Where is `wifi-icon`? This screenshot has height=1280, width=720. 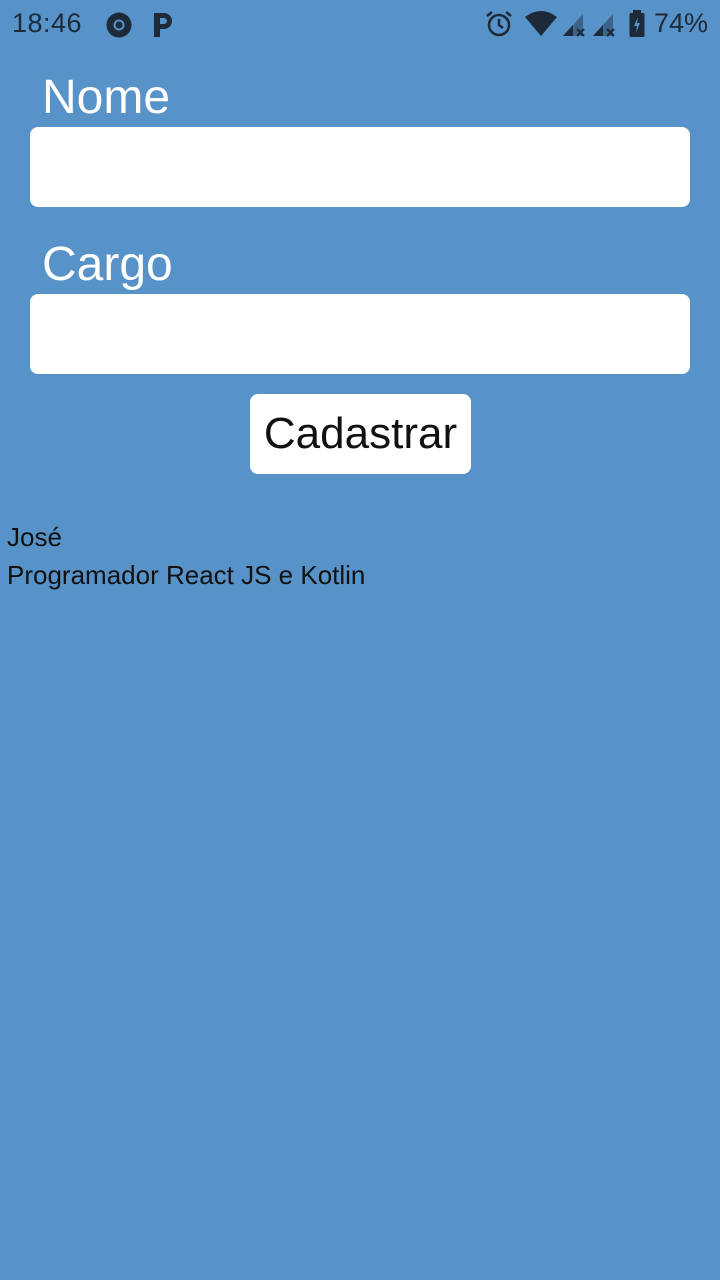 wifi-icon is located at coordinates (541, 23).